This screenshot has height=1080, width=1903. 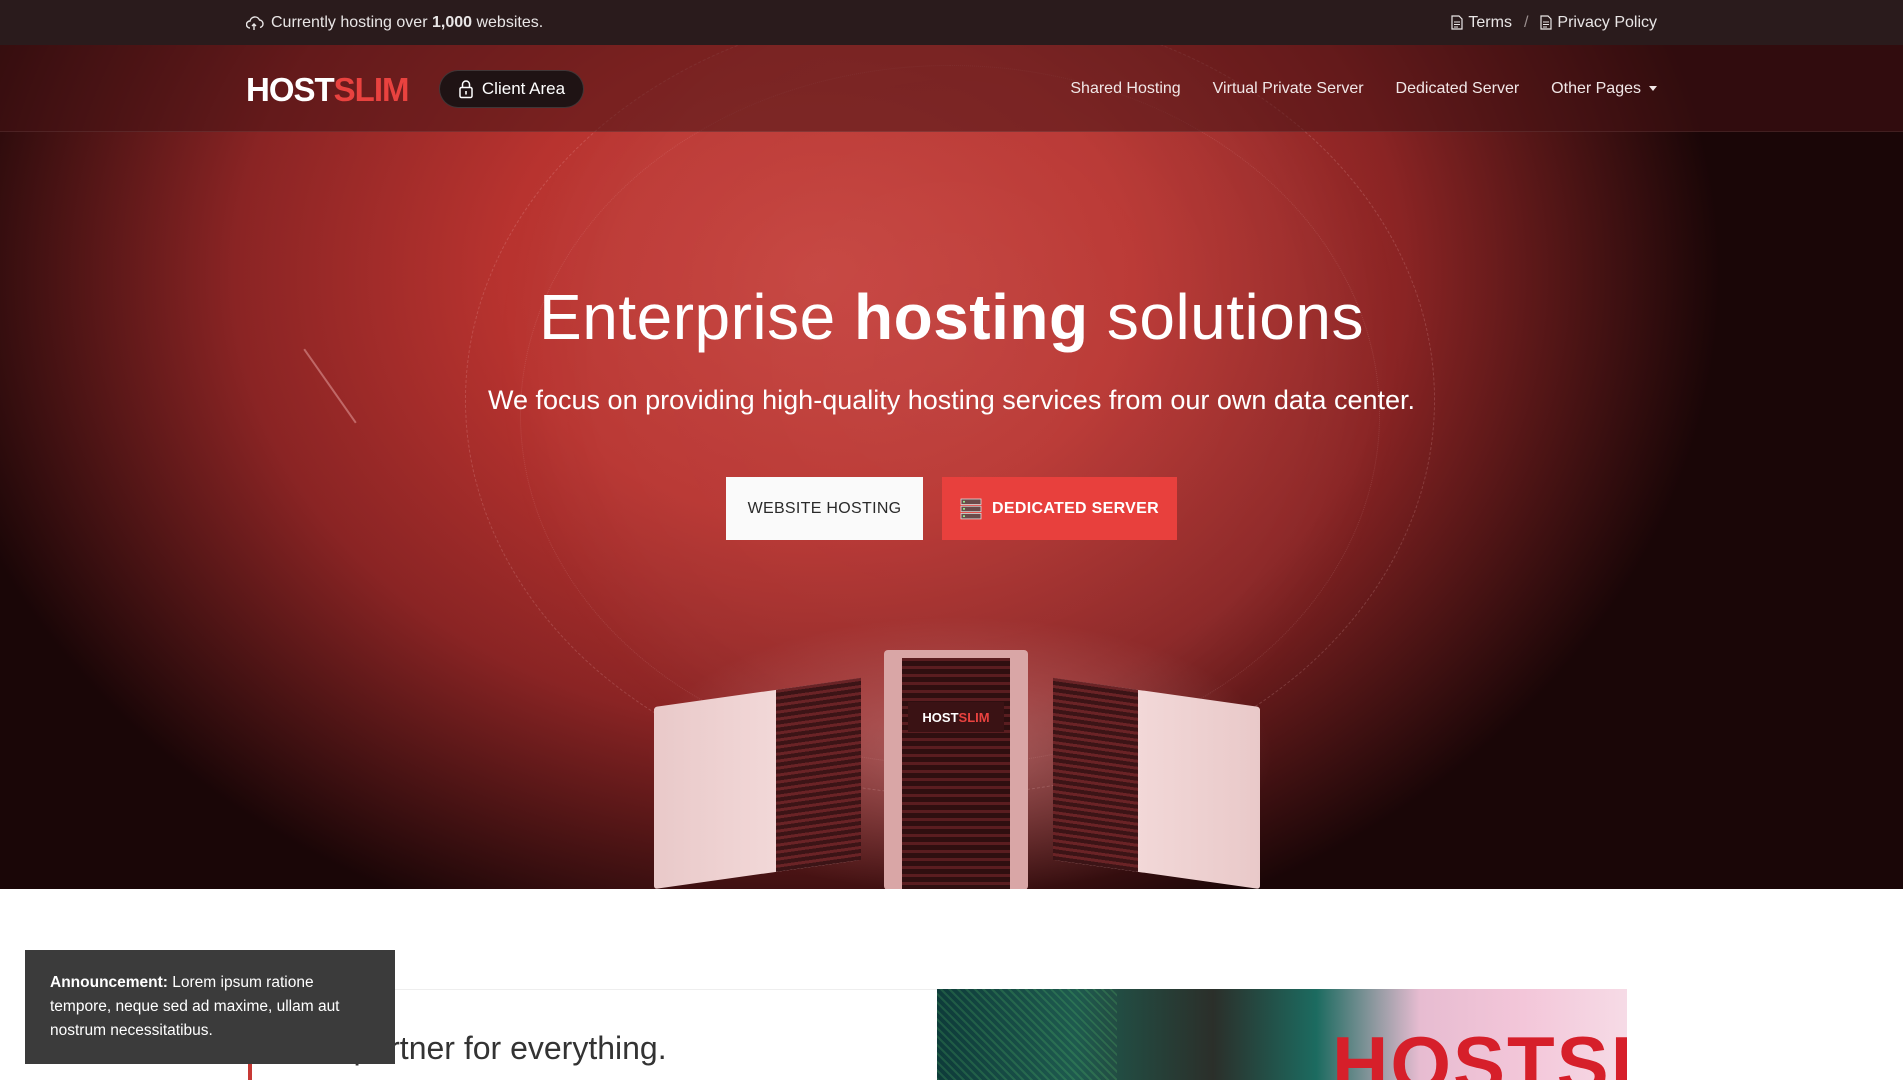 What do you see at coordinates (510, 22) in the screenshot?
I see `hosting-suffix: websites.` at bounding box center [510, 22].